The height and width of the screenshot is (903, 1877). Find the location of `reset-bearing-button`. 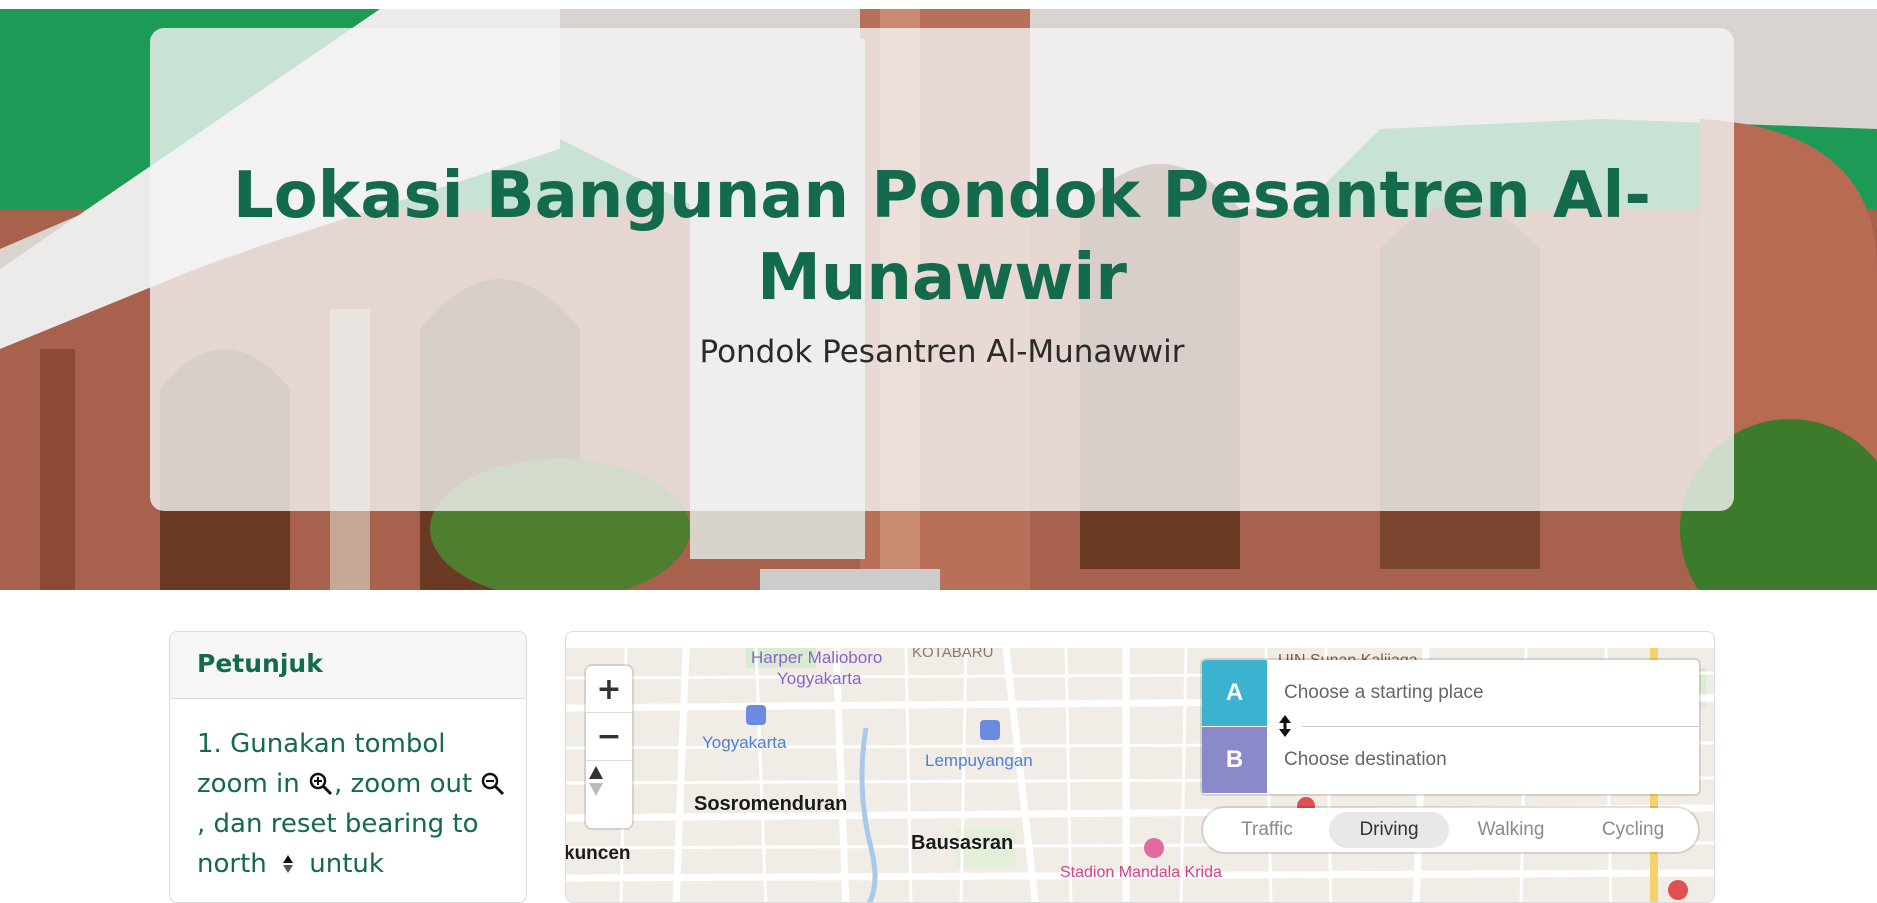

reset-bearing-button is located at coordinates (609, 787).